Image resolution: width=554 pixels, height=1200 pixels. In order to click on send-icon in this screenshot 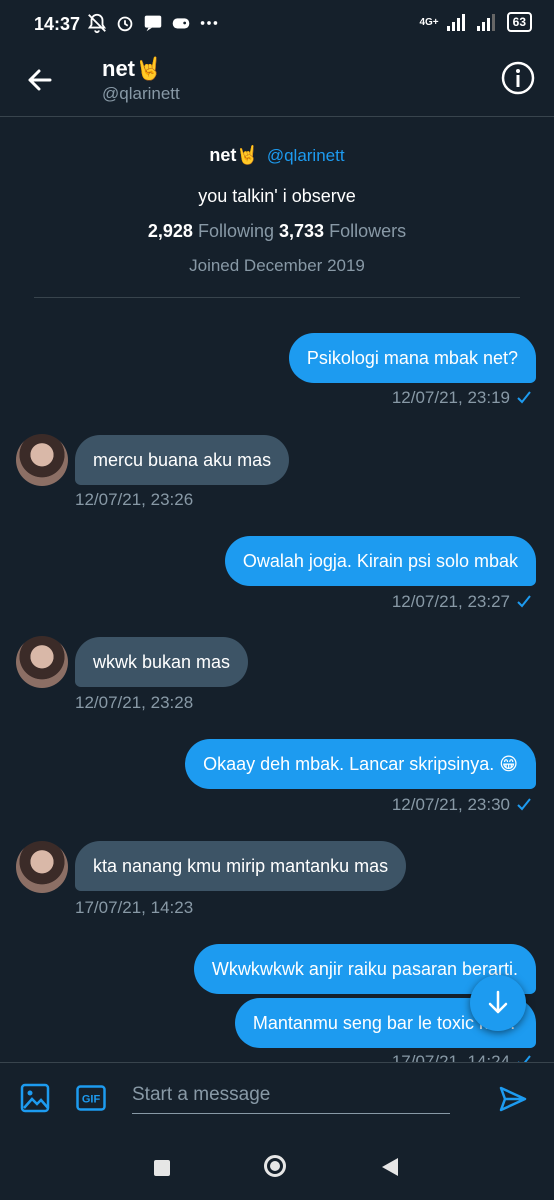, I will do `click(513, 1099)`.